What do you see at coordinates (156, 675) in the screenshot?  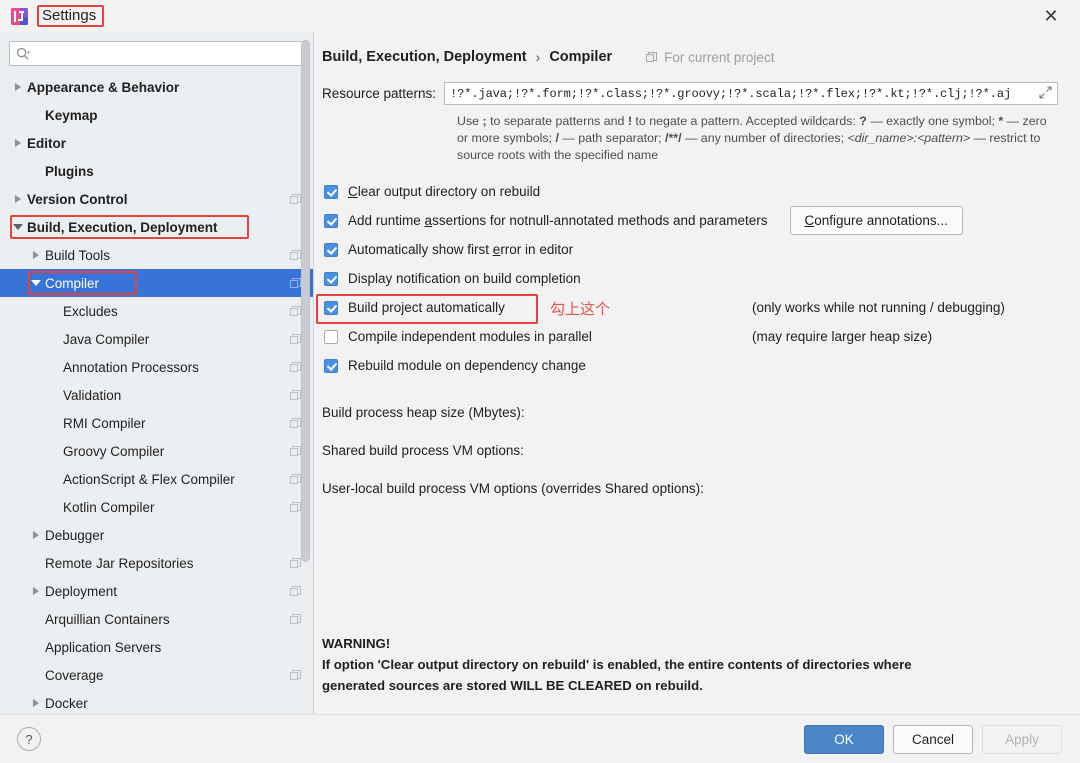 I see `sidebar-item-coverage: Coverage` at bounding box center [156, 675].